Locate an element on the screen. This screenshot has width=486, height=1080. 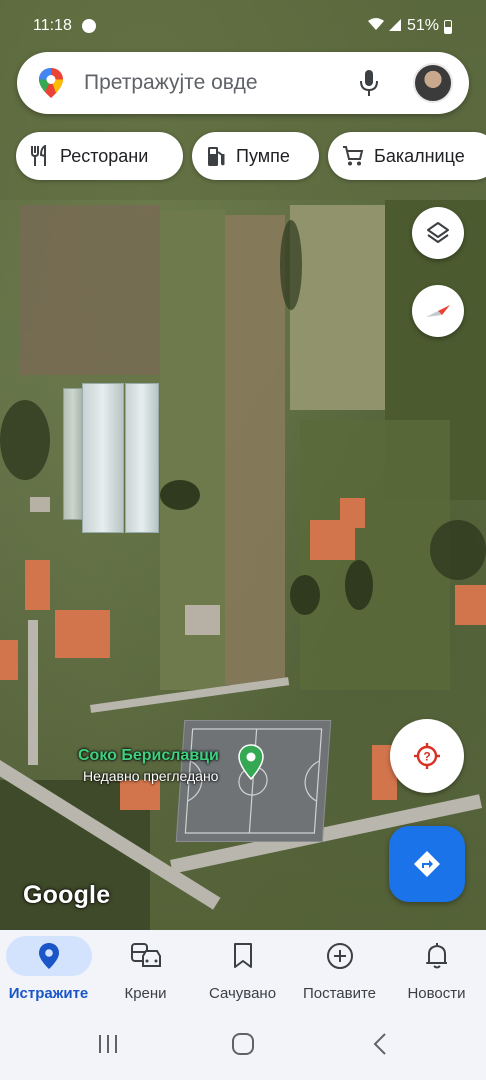
google-attribution: Google is located at coordinates (67, 895).